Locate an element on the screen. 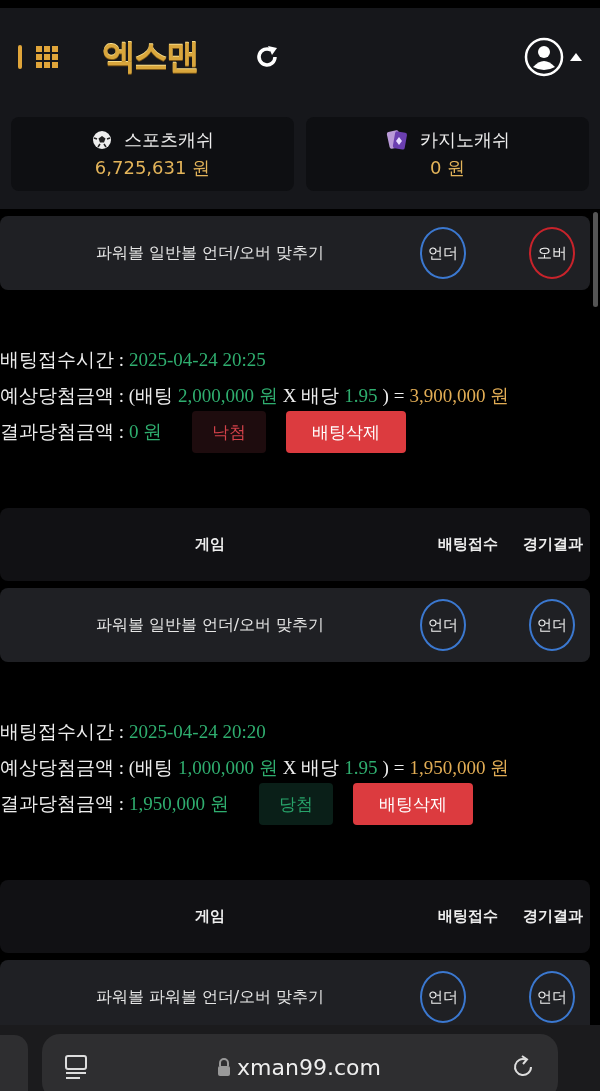 This screenshot has height=1091, width=600. caret-icon is located at coordinates (576, 56).